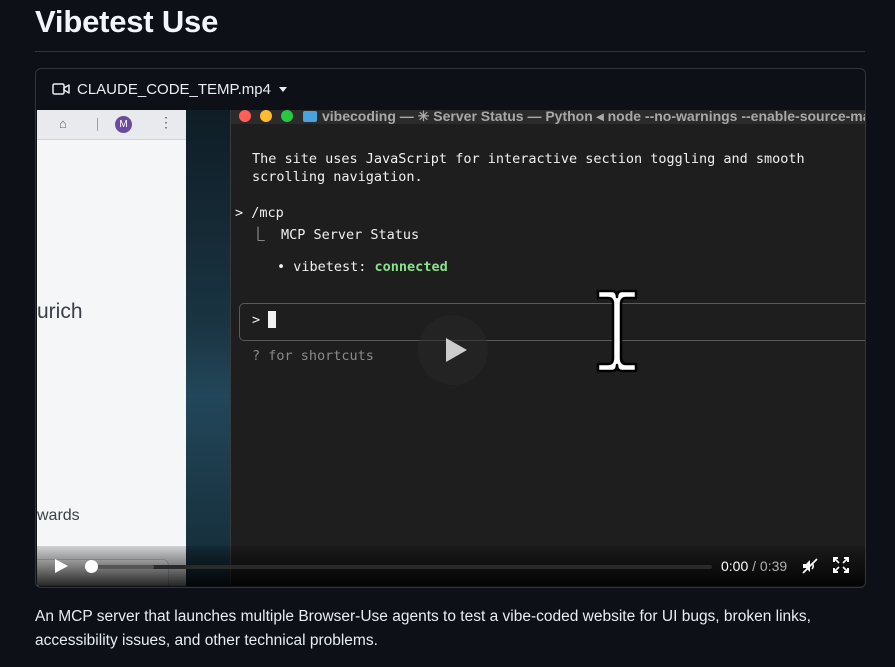  What do you see at coordinates (58, 515) in the screenshot?
I see `browser-page-text: wards` at bounding box center [58, 515].